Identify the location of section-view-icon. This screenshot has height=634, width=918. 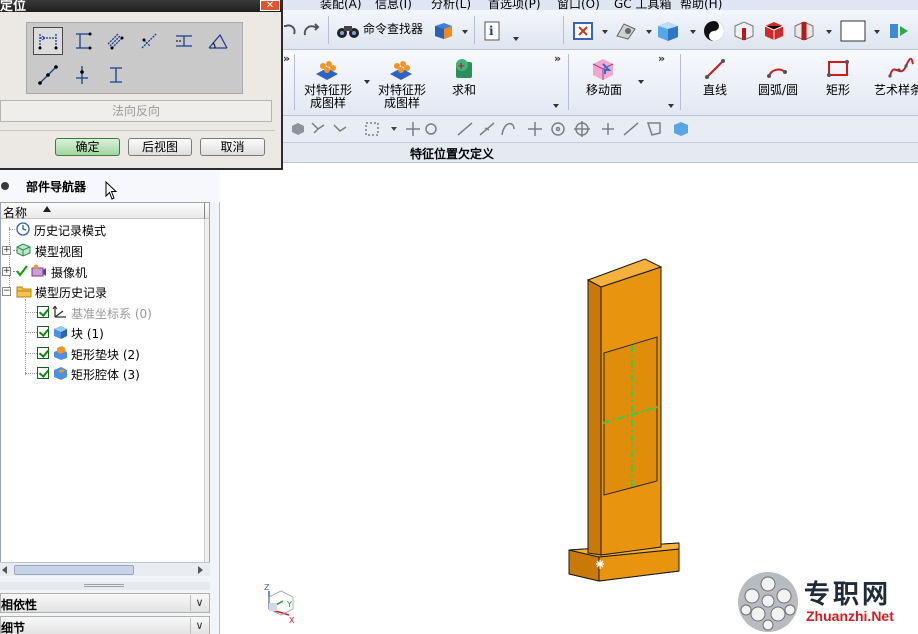
(804, 31).